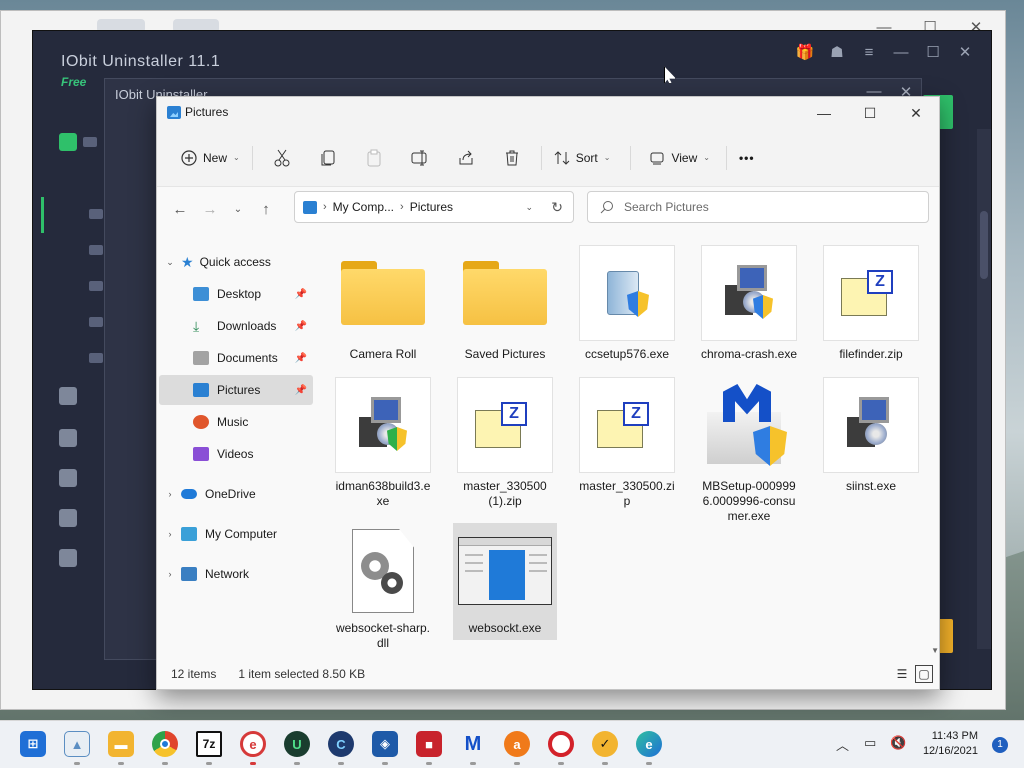 The width and height of the screenshot is (1024, 768). I want to click on malwarebytes-app-icon: M, so click(473, 744).